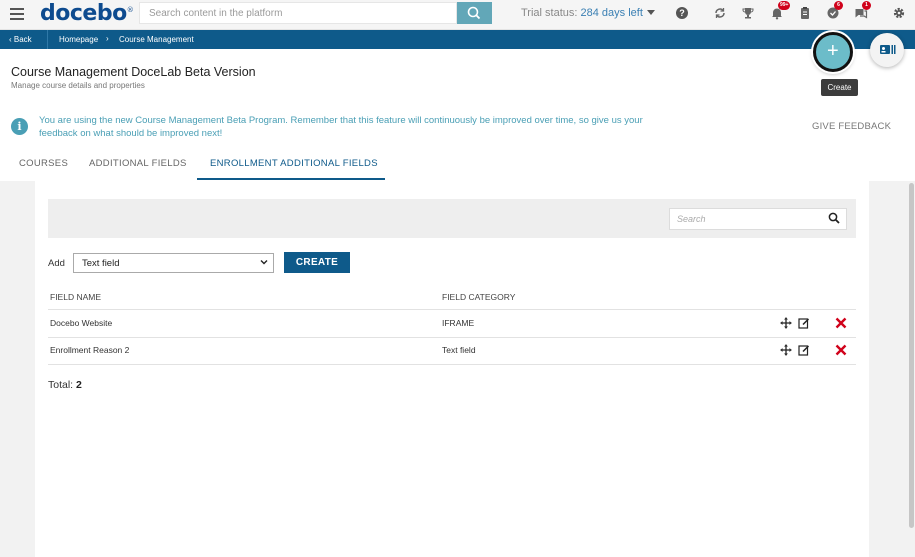  I want to click on clipboard-icon, so click(805, 13).